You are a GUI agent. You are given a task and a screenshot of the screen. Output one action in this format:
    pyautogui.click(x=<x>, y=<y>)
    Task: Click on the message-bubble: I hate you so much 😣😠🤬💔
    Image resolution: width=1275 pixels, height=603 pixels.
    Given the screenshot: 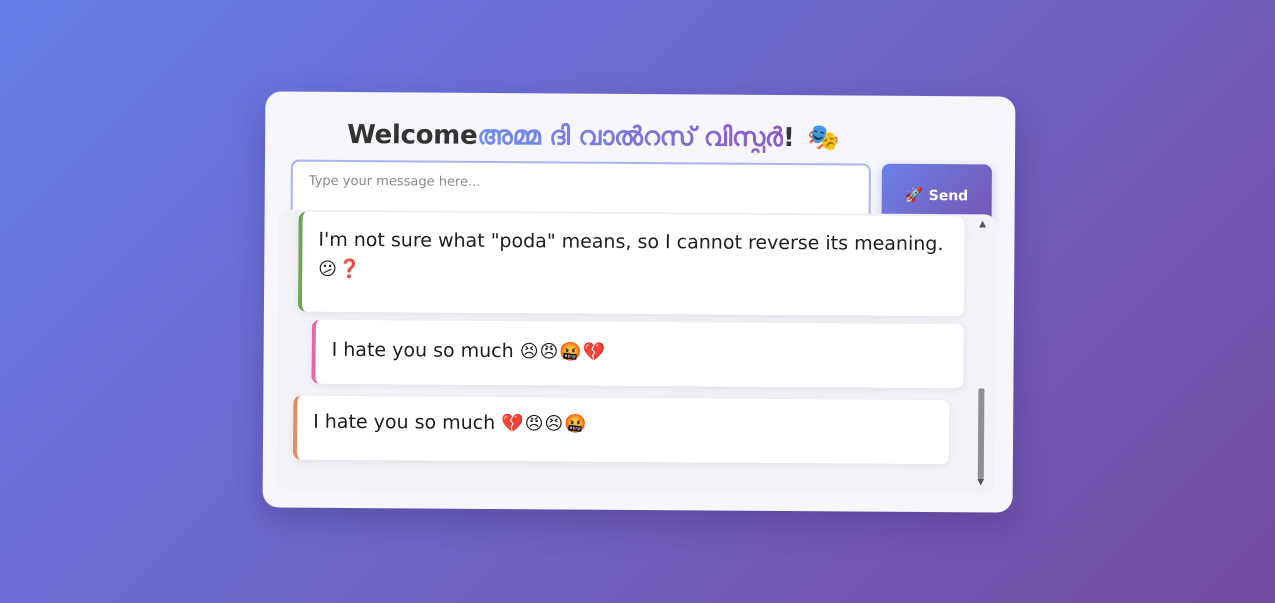 What is the action you would take?
    pyautogui.click(x=637, y=354)
    